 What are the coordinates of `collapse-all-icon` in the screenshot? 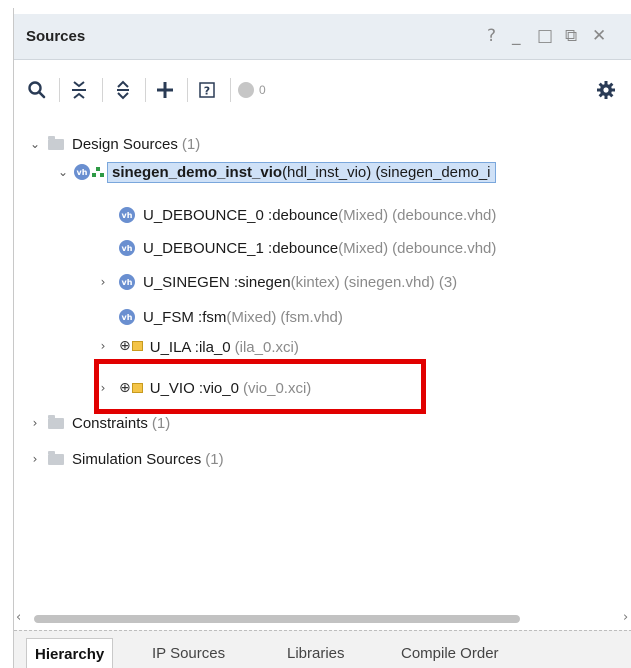 It's located at (79, 90).